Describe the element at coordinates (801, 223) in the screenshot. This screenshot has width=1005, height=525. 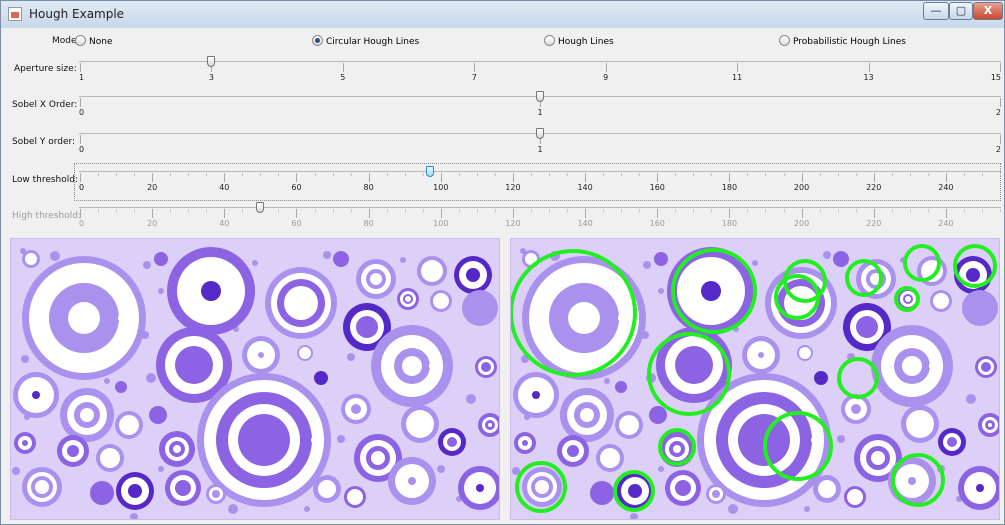
I see `slider-tick-label: 200` at that location.